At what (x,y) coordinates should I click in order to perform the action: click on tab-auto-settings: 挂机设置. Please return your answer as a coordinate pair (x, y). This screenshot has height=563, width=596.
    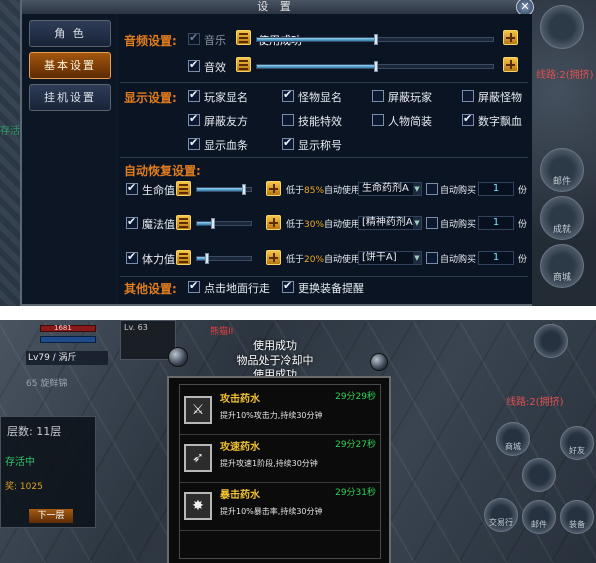
    Looking at the image, I should click on (70, 97).